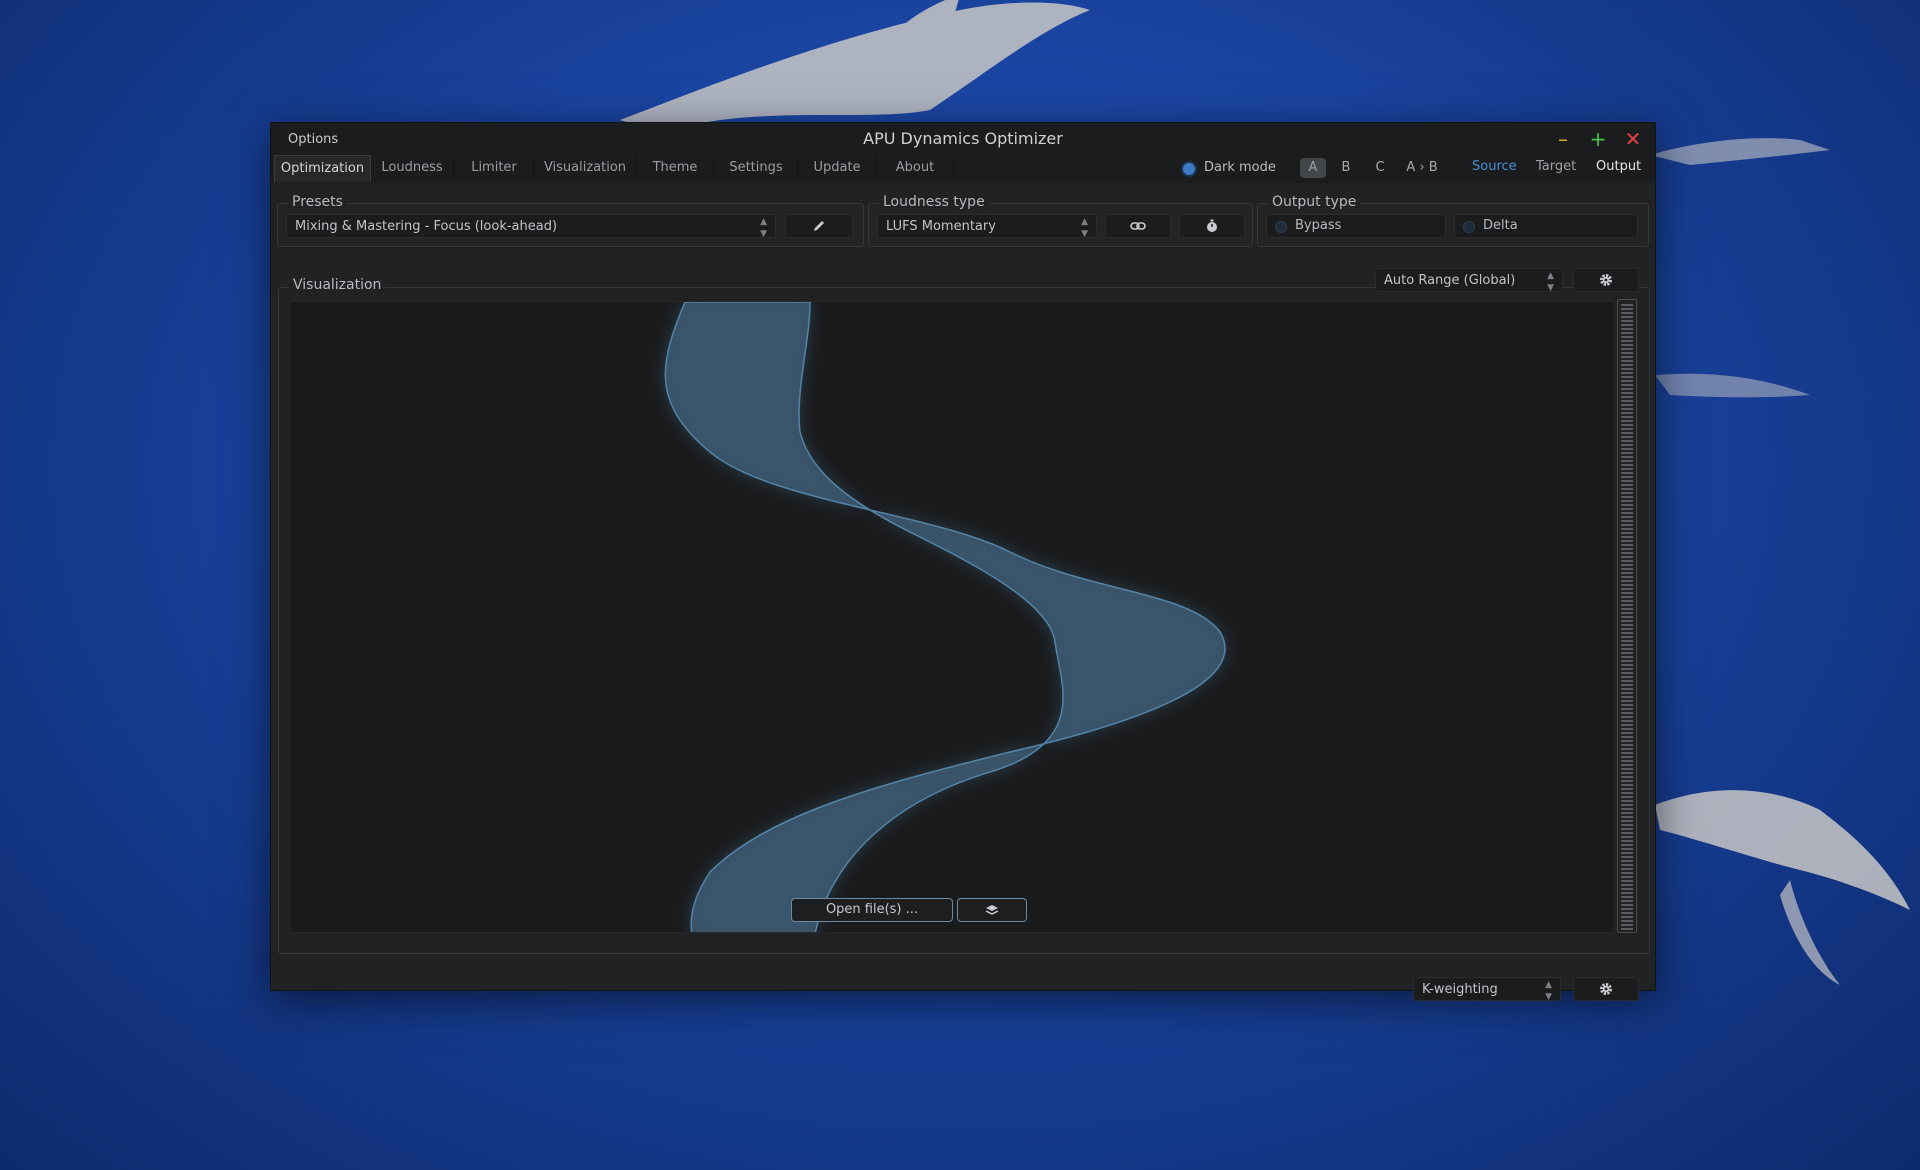 This screenshot has height=1170, width=1920. I want to click on loudness-type-group: Loudness type LUFS Momentary ▲ ▼, so click(1060, 220).